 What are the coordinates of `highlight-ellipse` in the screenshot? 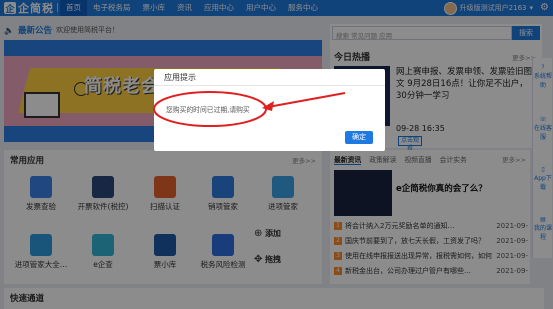 It's located at (210, 109).